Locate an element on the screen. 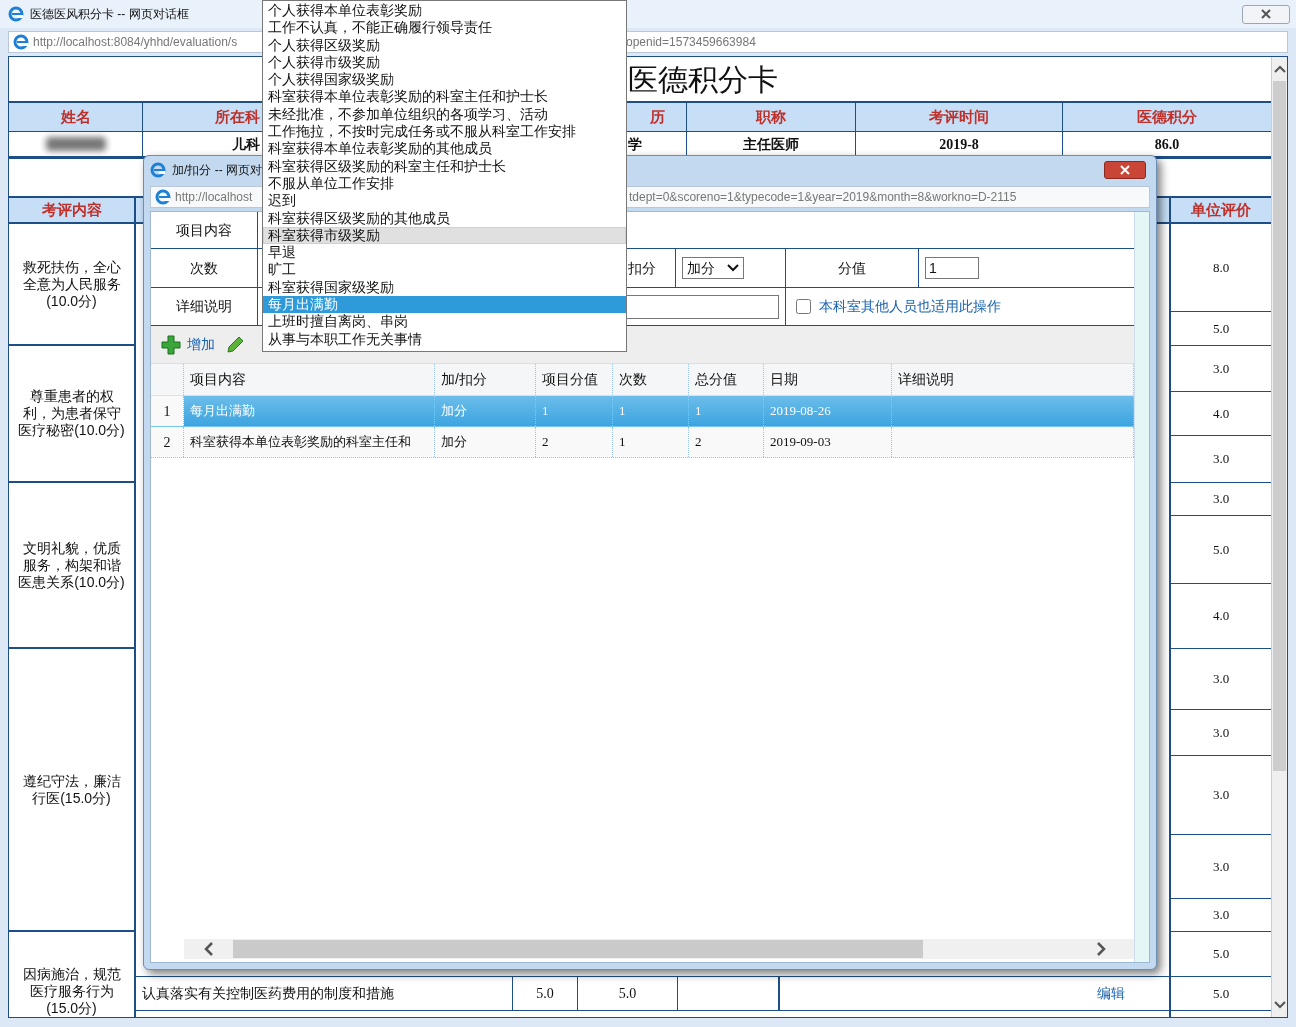  grid-header: 加/扣分 is located at coordinates (464, 379).